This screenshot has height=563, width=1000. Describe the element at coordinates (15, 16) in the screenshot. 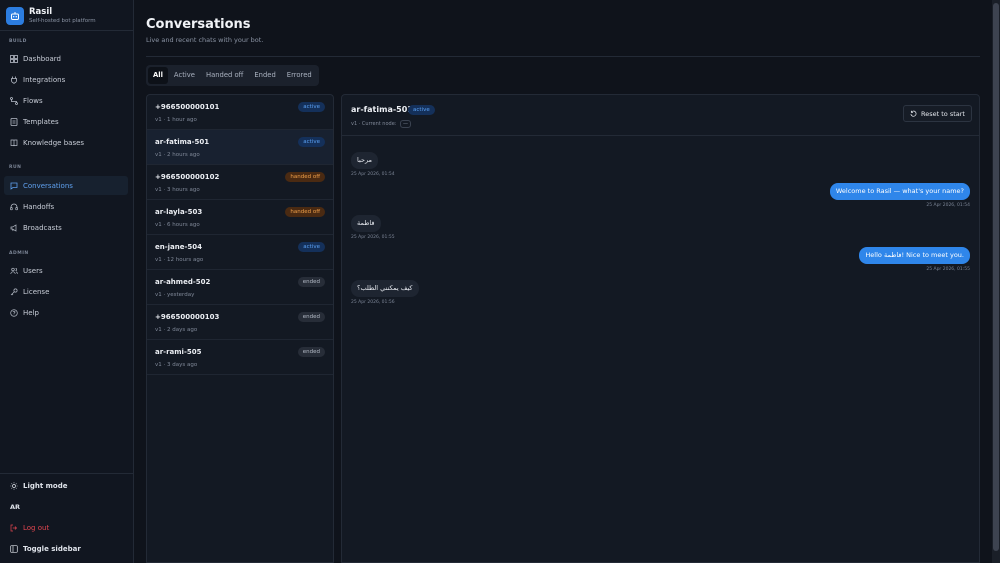

I see `bot-logo-icon` at that location.